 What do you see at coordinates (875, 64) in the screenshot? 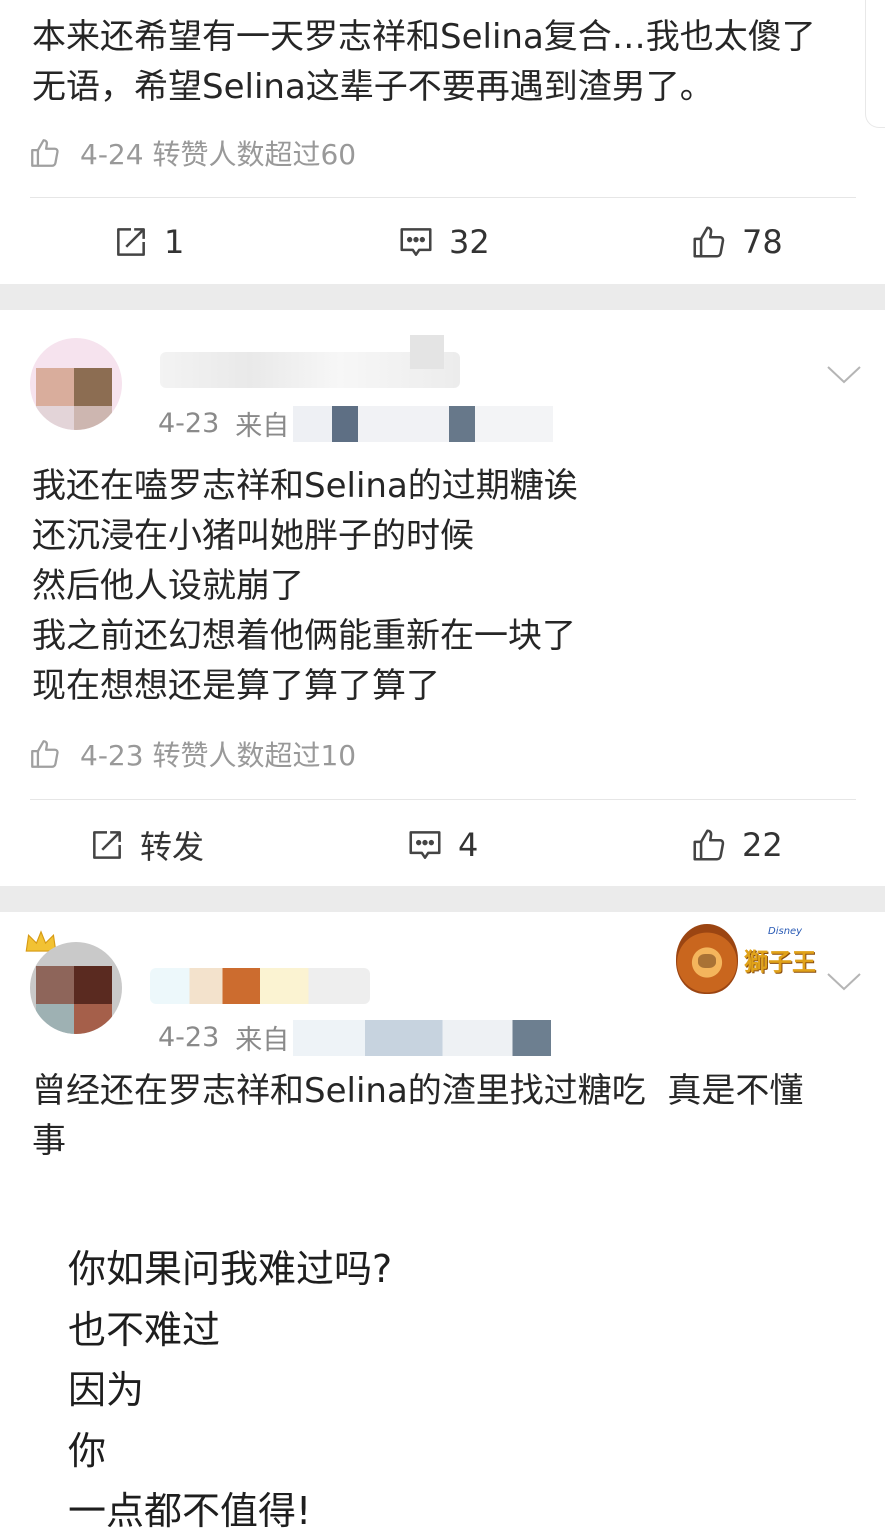
I see `scroll-edge` at bounding box center [875, 64].